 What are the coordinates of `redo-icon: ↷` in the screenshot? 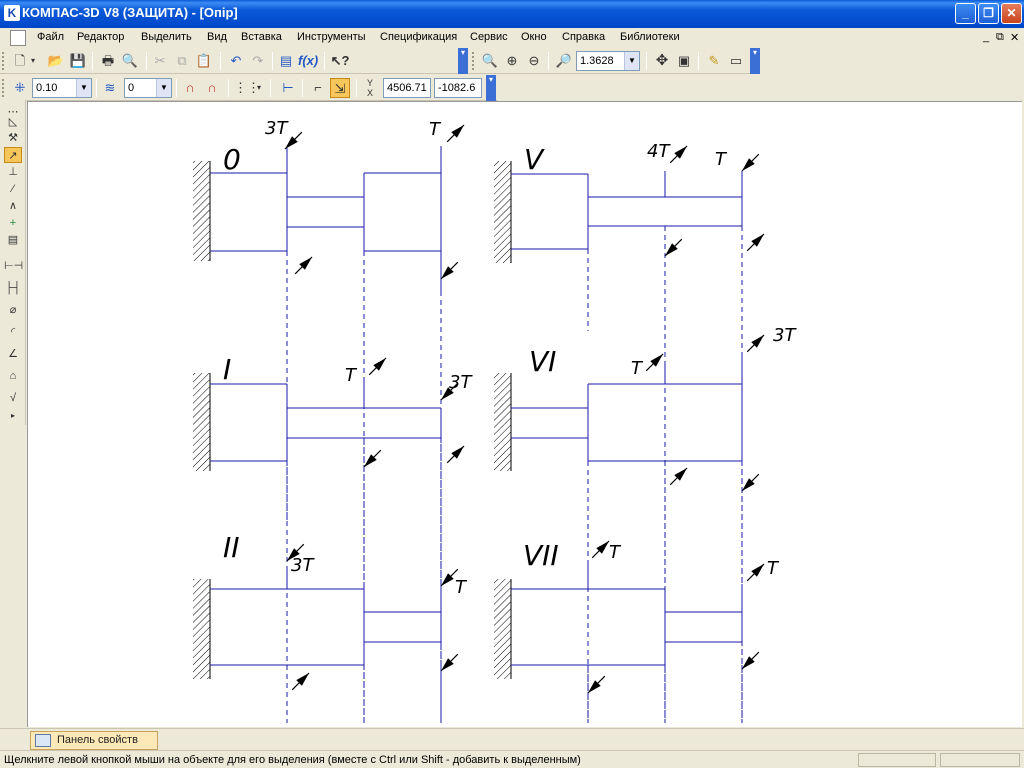 It's located at (258, 61).